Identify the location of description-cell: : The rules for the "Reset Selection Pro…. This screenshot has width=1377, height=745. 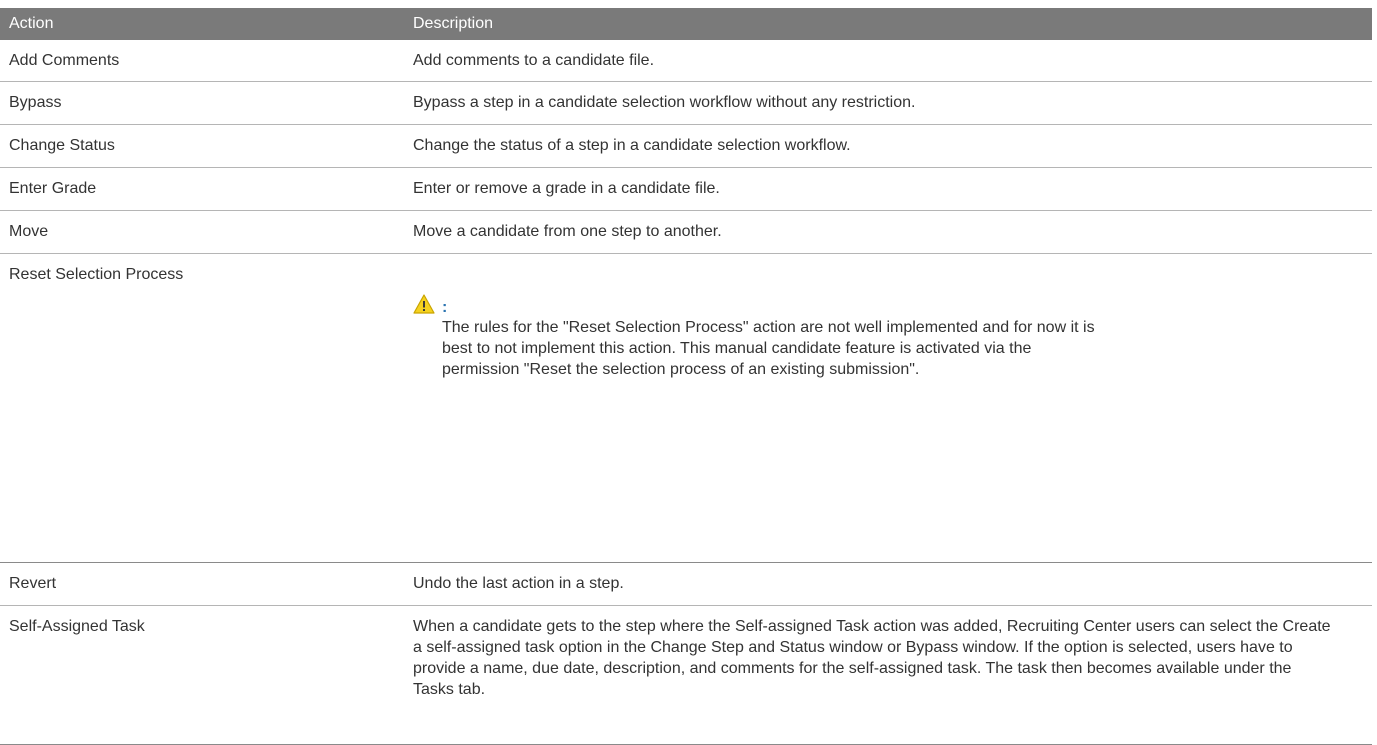
(892, 317).